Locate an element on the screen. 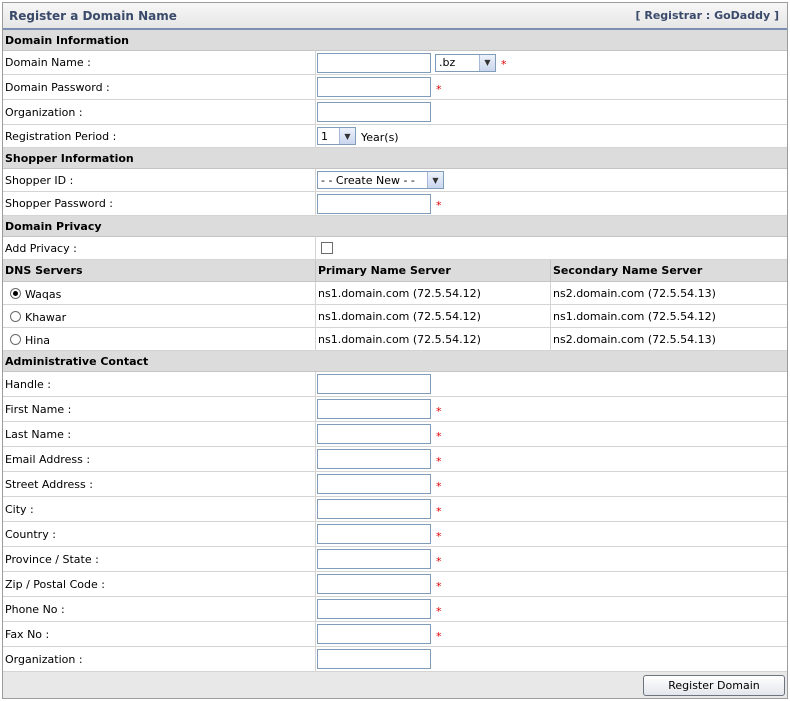  period-unit-label: Year(s) is located at coordinates (380, 137).